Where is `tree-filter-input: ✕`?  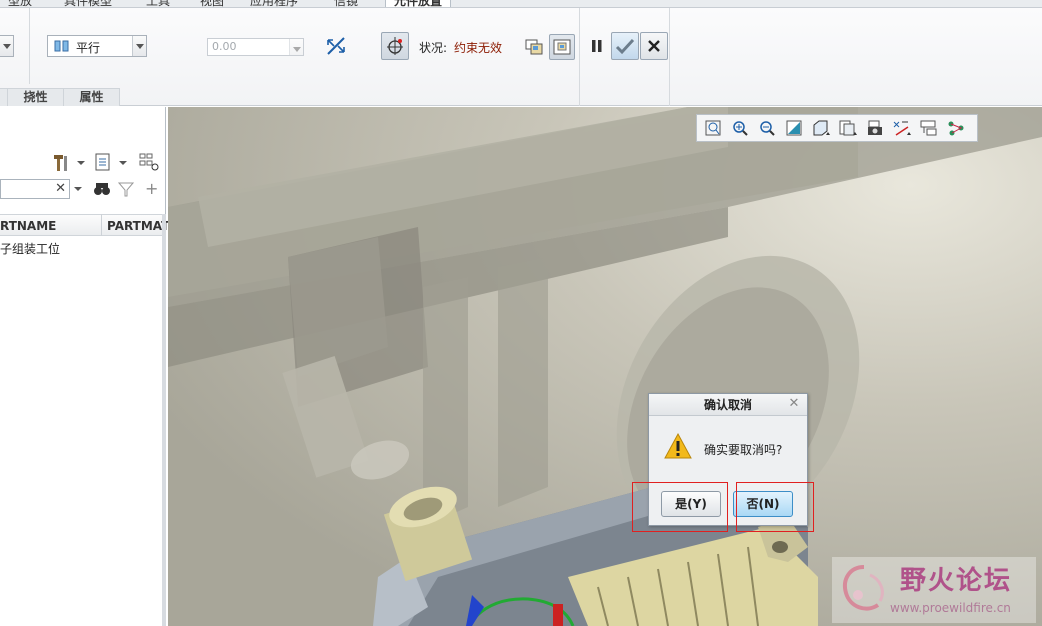
tree-filter-input: ✕ is located at coordinates (35, 189).